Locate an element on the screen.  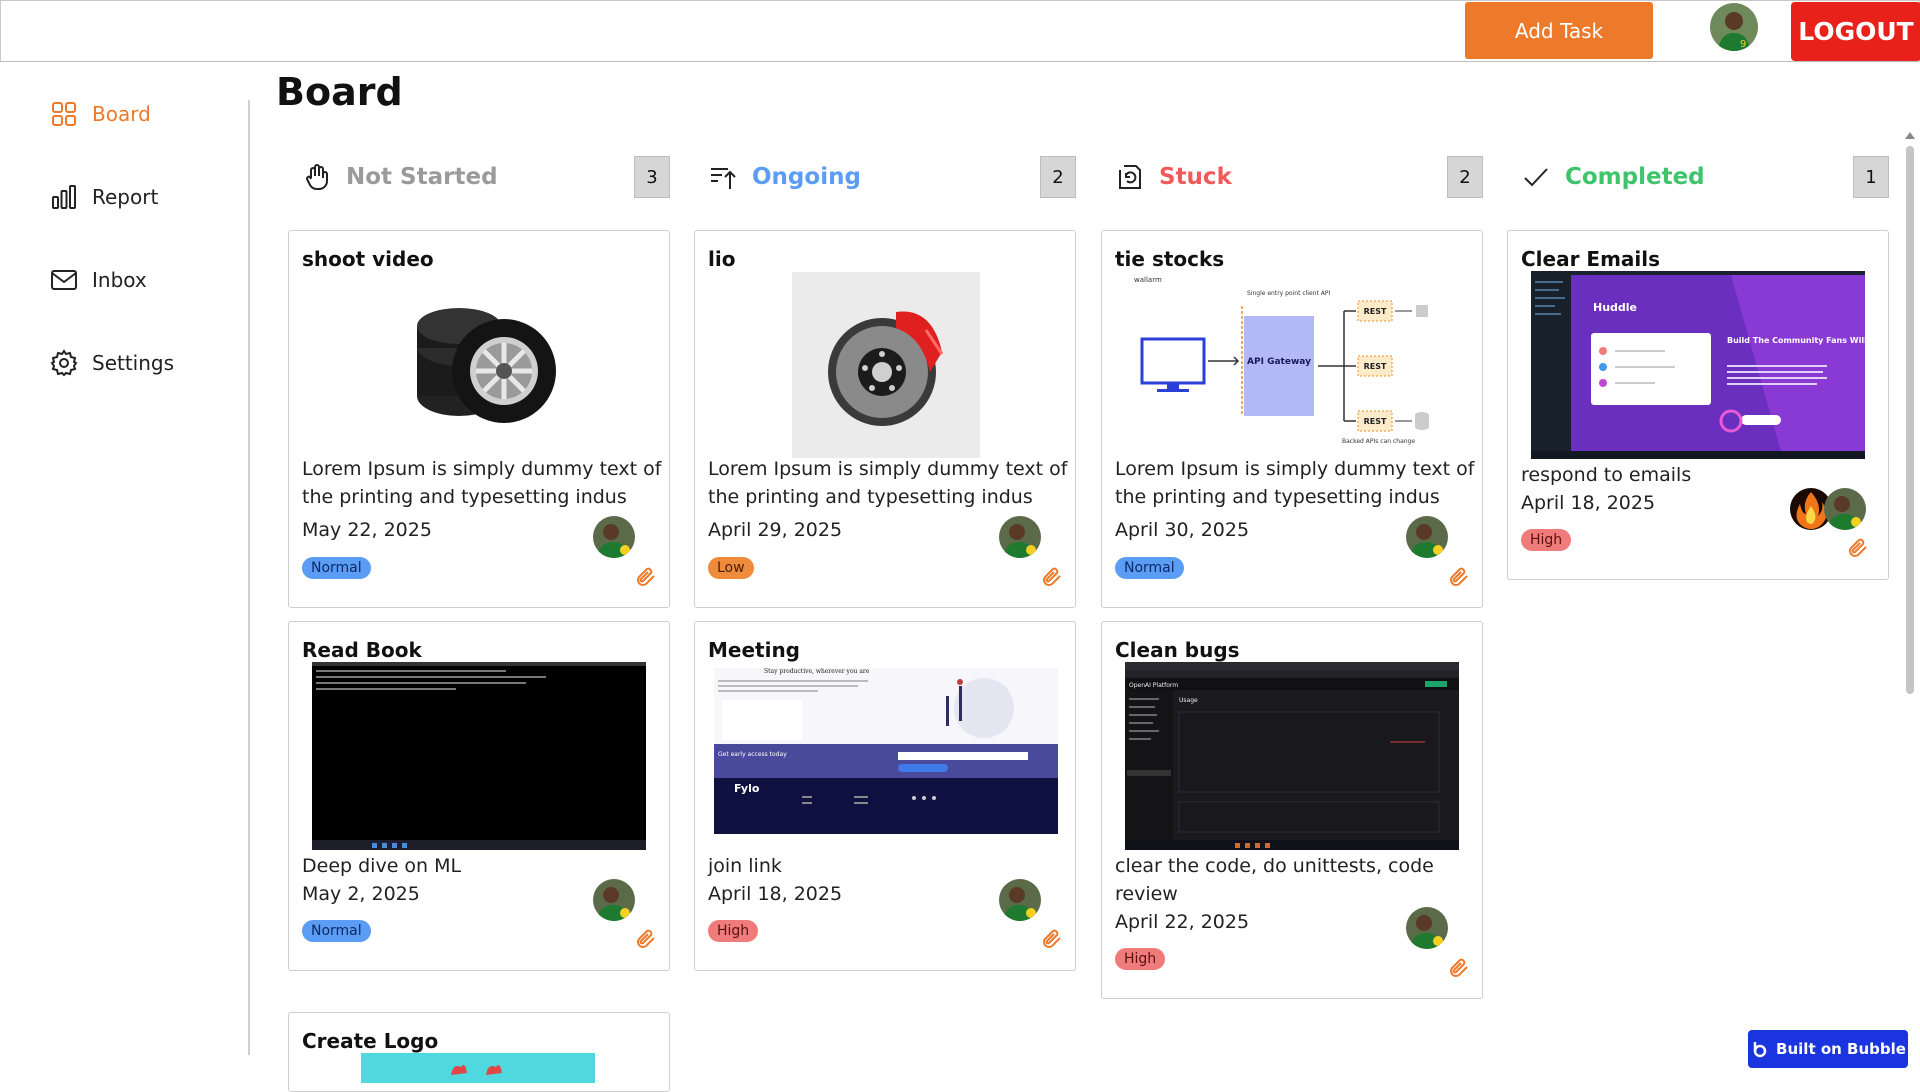
card-description: Deep dive on ML is located at coordinates (382, 866).